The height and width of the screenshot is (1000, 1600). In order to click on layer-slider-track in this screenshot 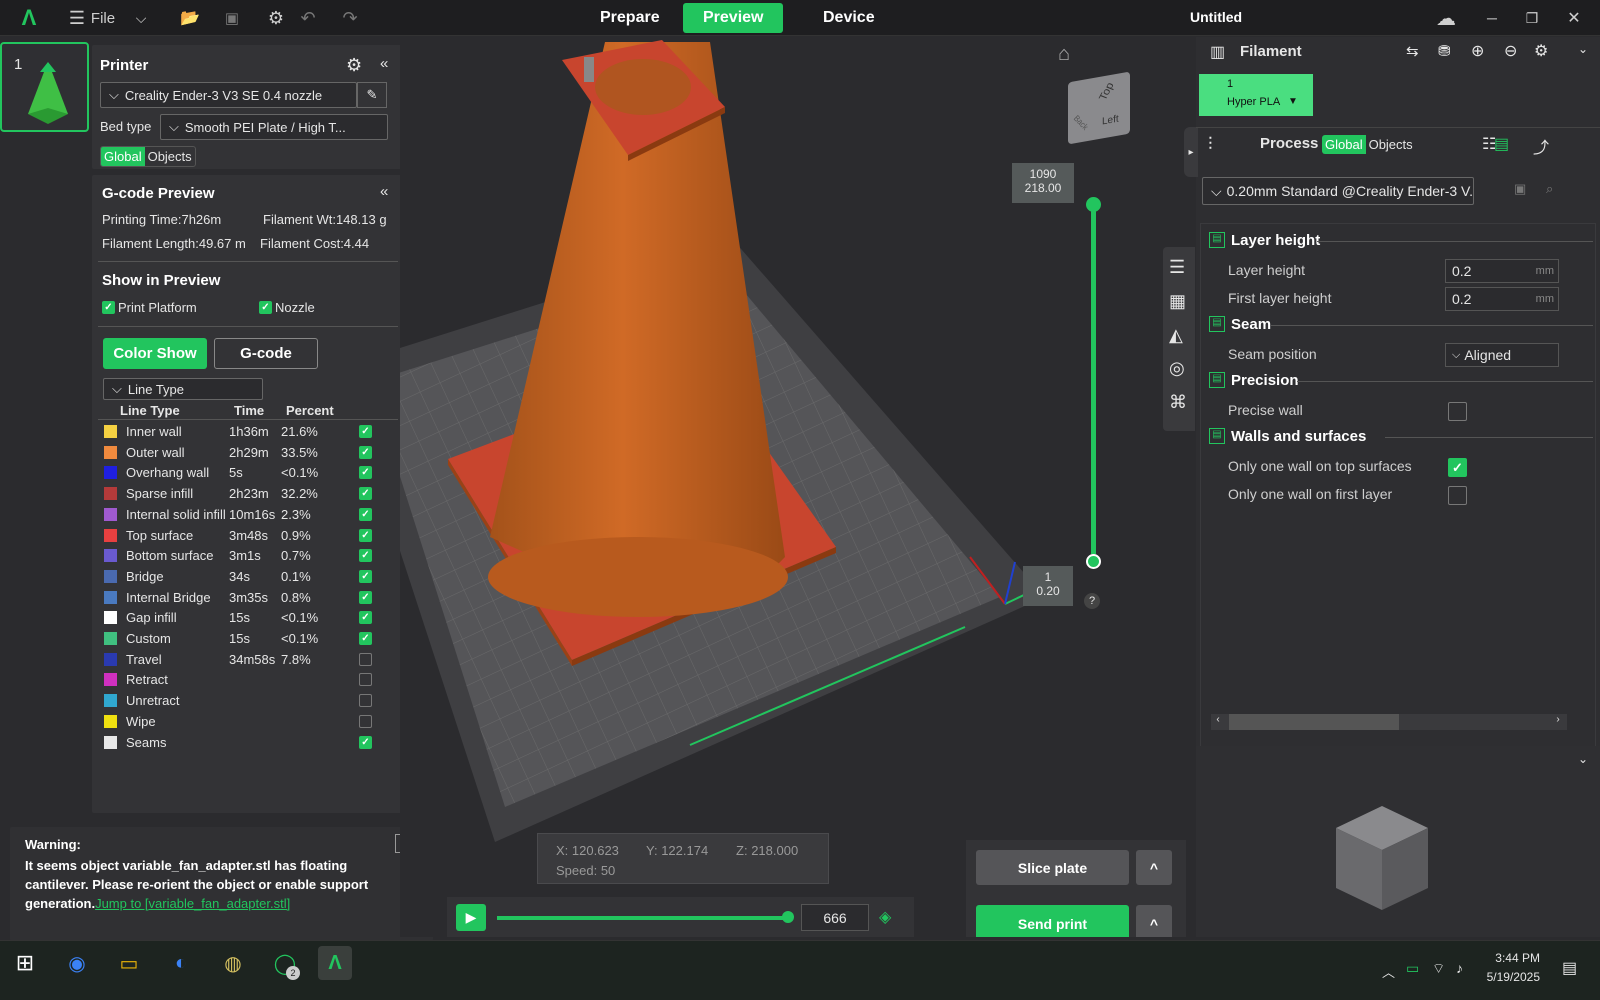, I will do `click(1093, 379)`.